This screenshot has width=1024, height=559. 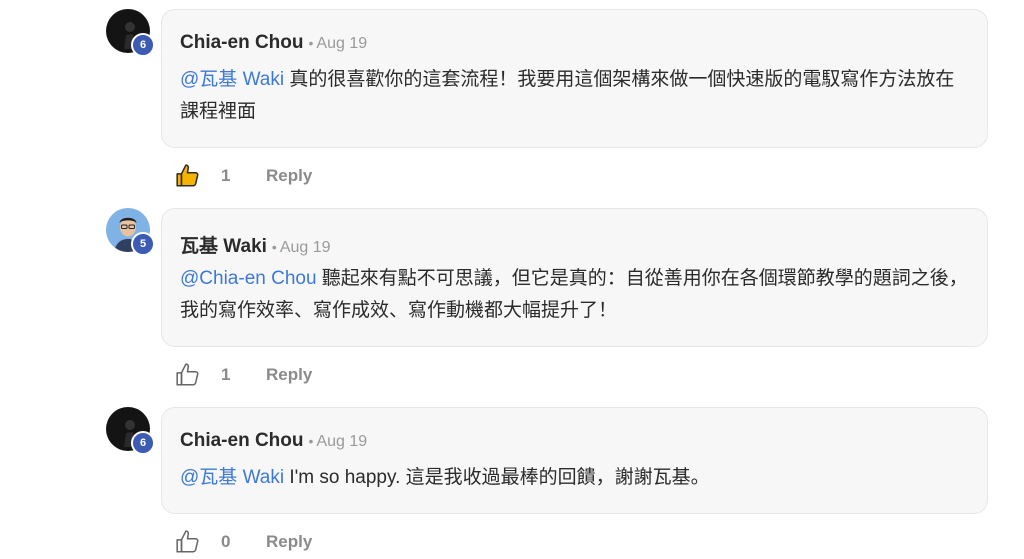 I want to click on comment-header: 瓦基 Waki • Aug 19, so click(x=255, y=244).